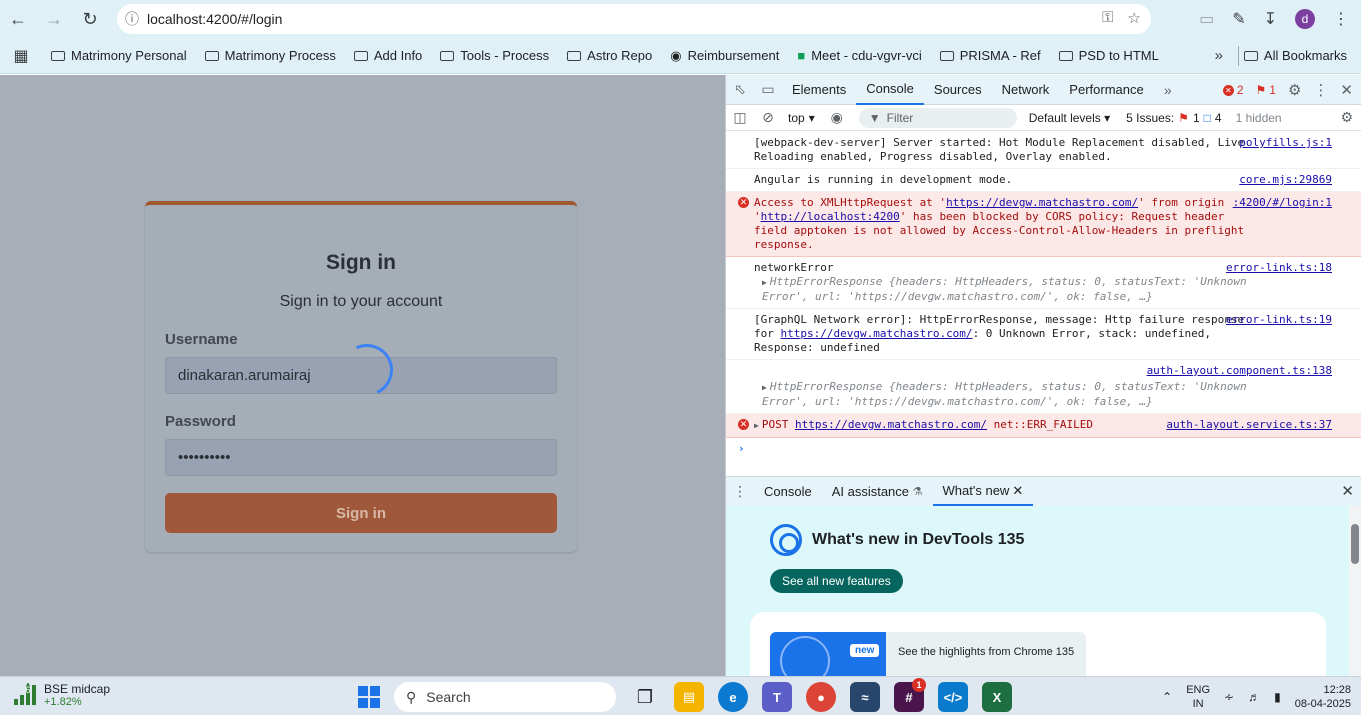 Image resolution: width=1361 pixels, height=715 pixels. I want to click on clock: 12:28 08-04-2025, so click(1323, 697).